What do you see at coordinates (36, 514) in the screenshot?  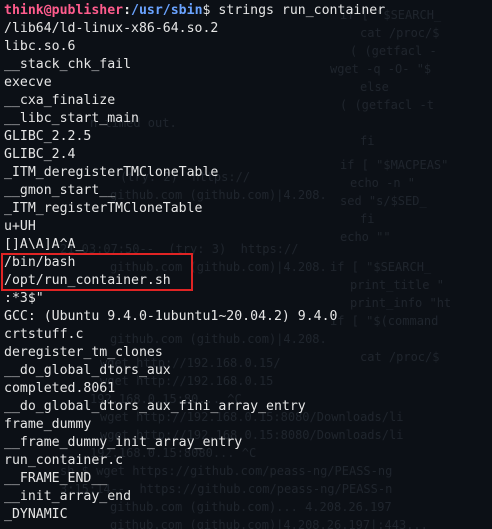 I see `output-line: _DYNAMIC` at bounding box center [36, 514].